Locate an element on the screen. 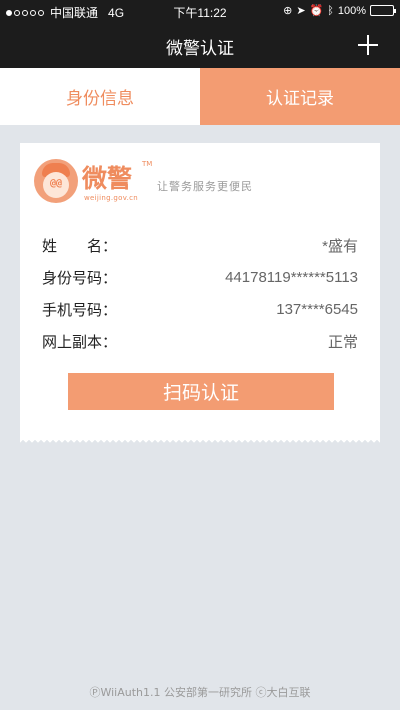 This screenshot has width=400, height=710. info-value: 137****6545 is located at coordinates (317, 309).